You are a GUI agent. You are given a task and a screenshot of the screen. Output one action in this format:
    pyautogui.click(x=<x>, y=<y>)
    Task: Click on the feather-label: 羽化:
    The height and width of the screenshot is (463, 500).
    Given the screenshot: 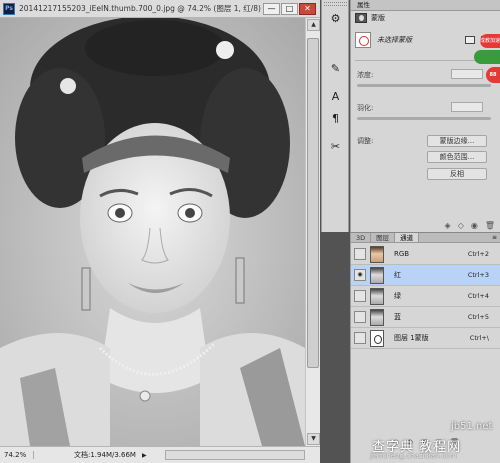 What is the action you would take?
    pyautogui.click(x=365, y=108)
    